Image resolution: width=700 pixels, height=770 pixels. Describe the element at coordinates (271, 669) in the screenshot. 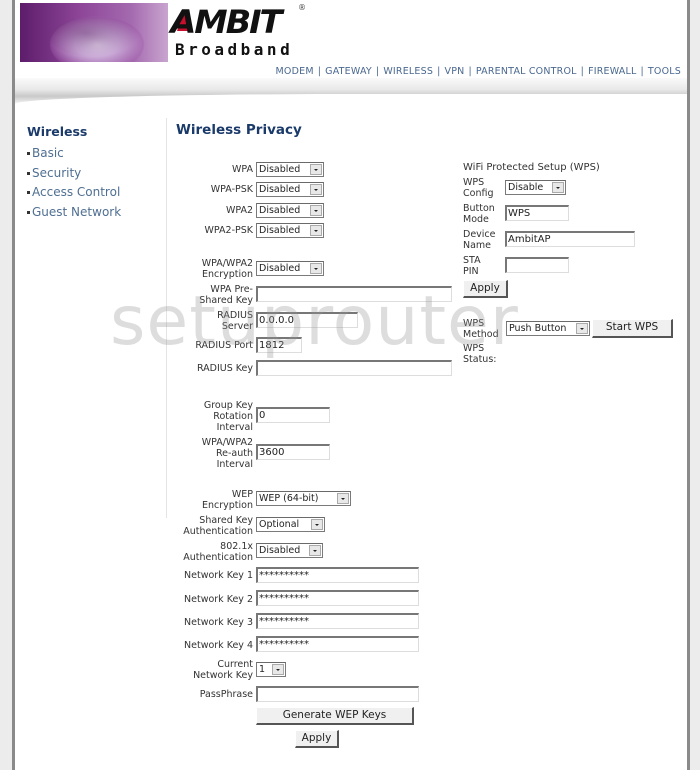

I see `current-network-key-select: 1` at that location.